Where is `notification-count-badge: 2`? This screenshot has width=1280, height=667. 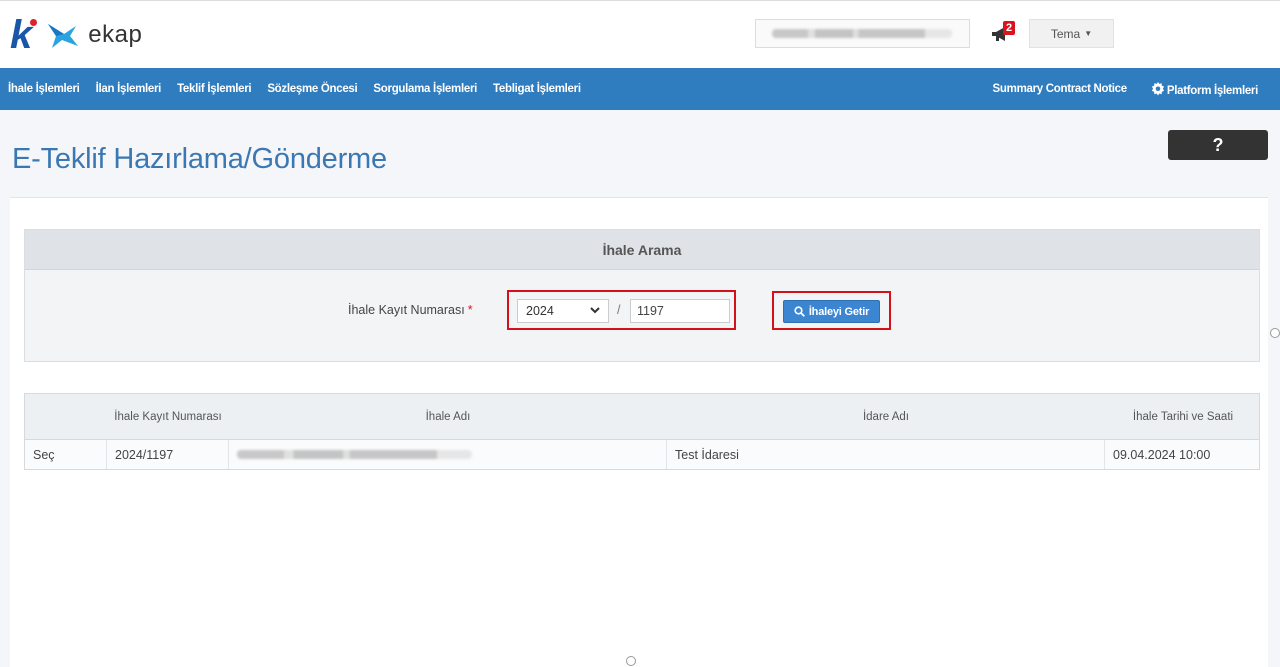 notification-count-badge: 2 is located at coordinates (1009, 28).